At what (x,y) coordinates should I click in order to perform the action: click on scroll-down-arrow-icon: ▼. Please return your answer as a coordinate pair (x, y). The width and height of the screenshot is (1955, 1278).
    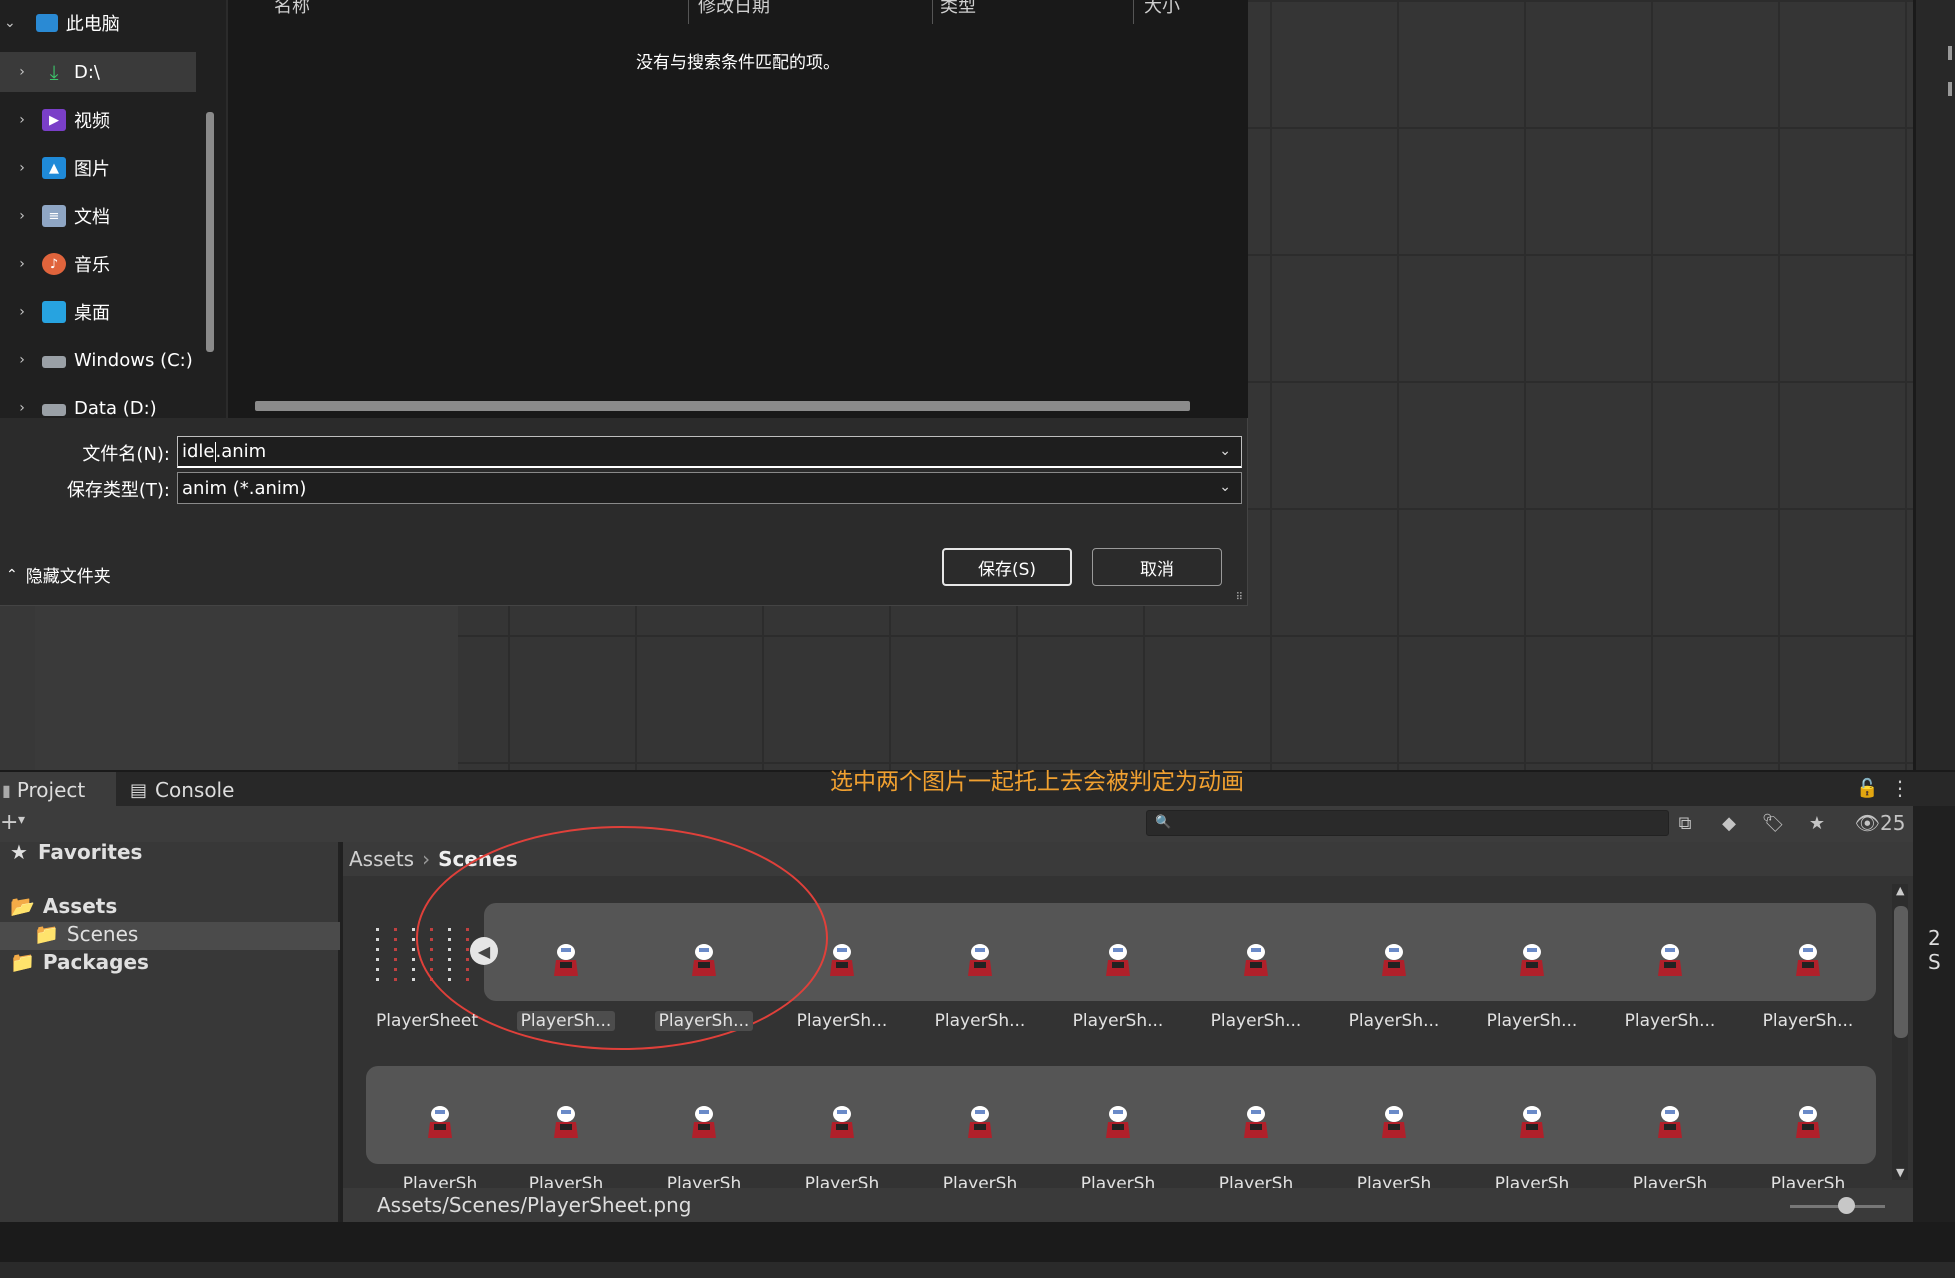
    Looking at the image, I should click on (1900, 1172).